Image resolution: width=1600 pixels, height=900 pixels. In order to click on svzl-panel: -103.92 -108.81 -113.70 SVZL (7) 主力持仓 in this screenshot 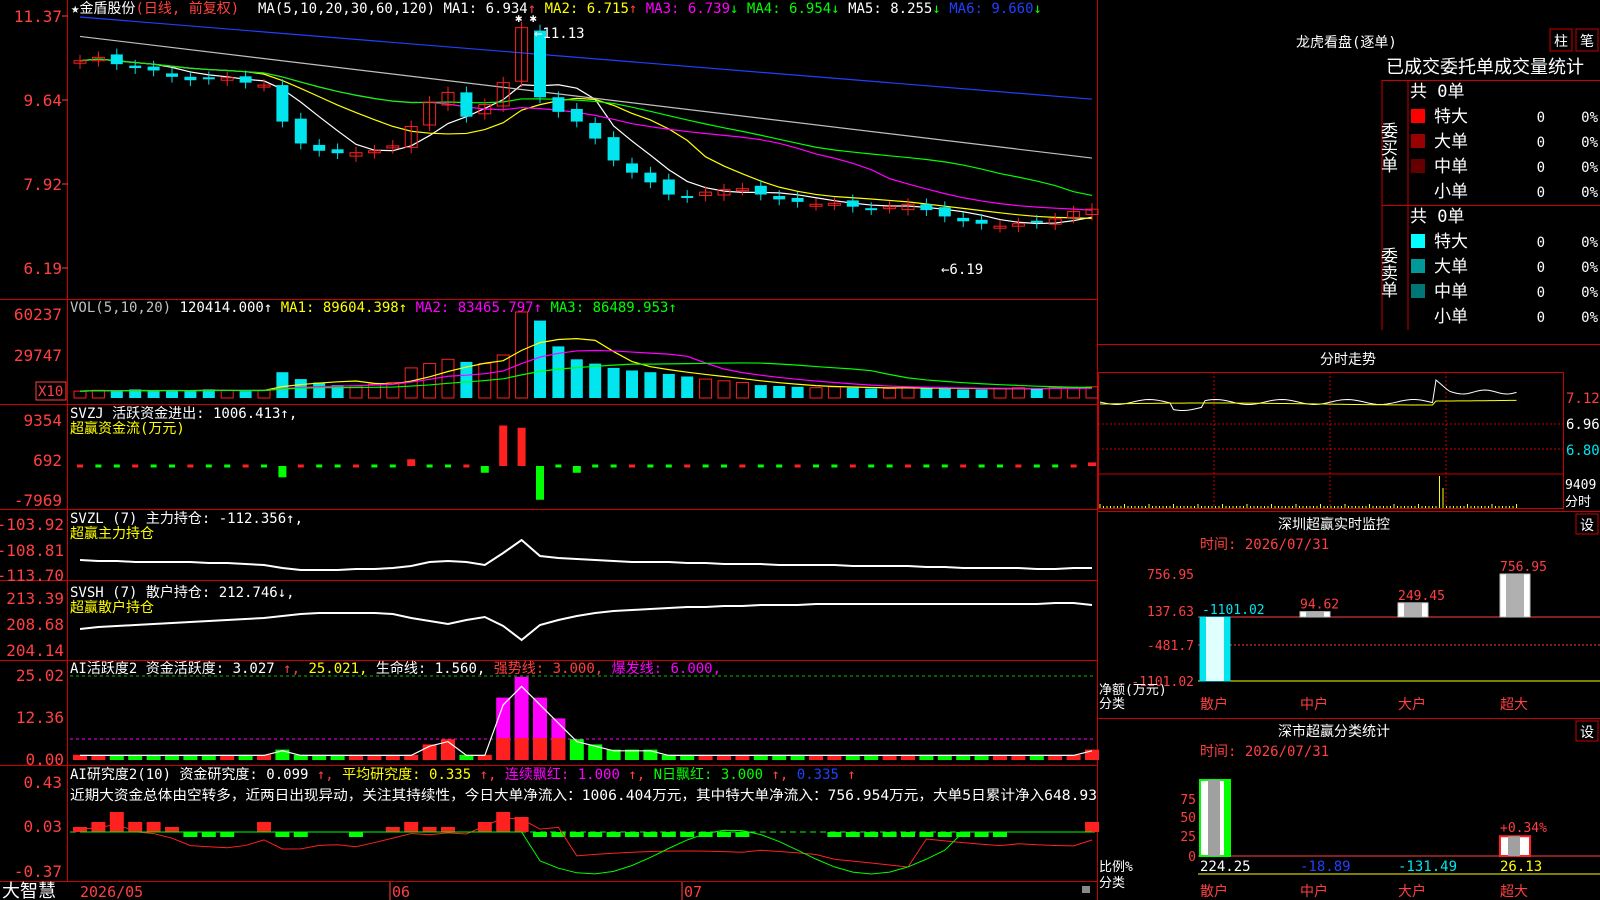, I will do `click(546, 548)`.